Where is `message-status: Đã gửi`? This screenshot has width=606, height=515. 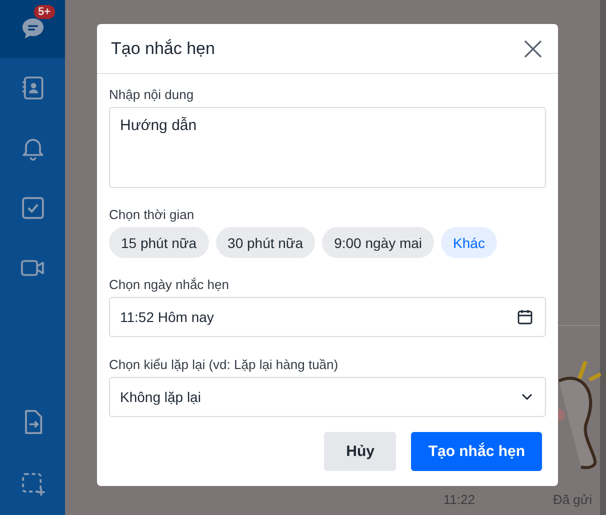
message-status: Đã gửi is located at coordinates (572, 499).